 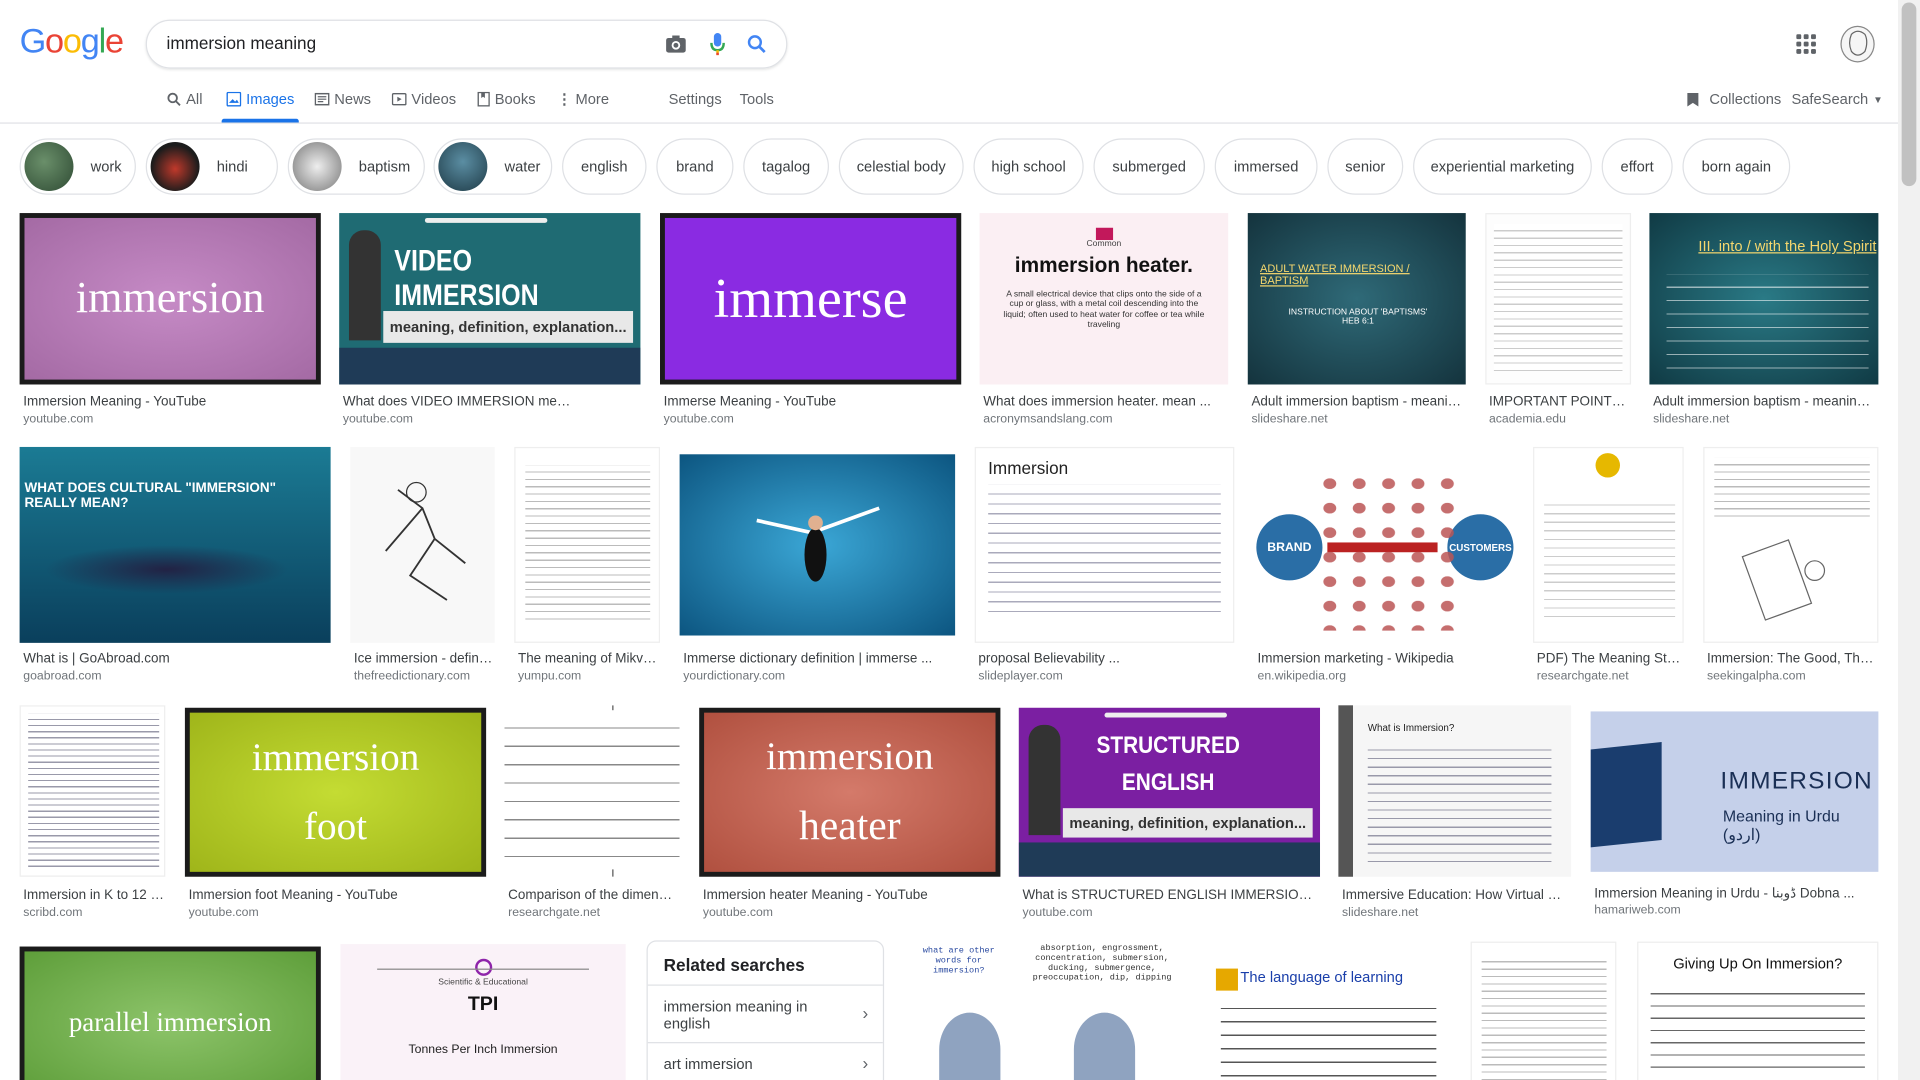 What do you see at coordinates (1266, 166) in the screenshot?
I see `chip-immersed: immersed` at bounding box center [1266, 166].